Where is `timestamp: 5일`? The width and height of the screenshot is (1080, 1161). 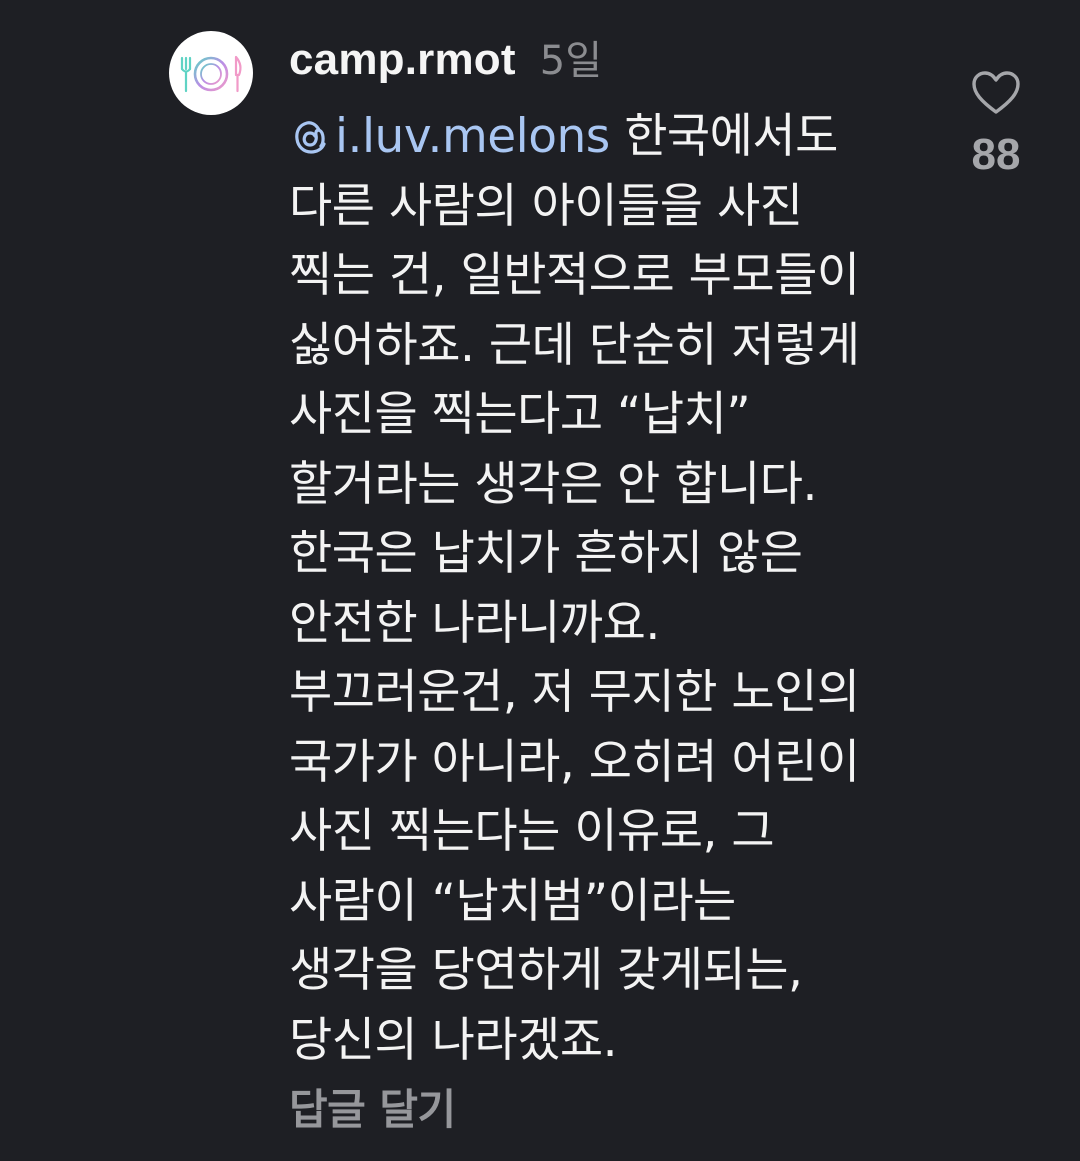
timestamp: 5일 is located at coordinates (570, 61).